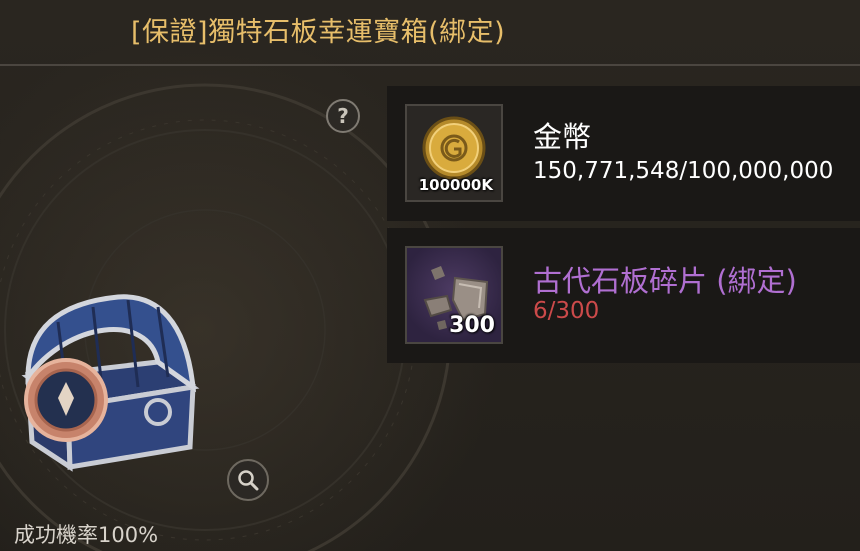 This screenshot has height=551, width=860. I want to click on quantity-badge: 100000K, so click(455, 185).